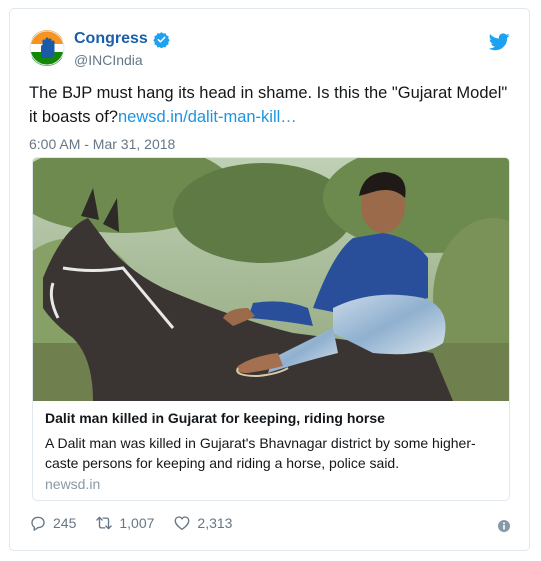 This screenshot has width=541, height=561. I want to click on author-name-row: Congress, so click(122, 39).